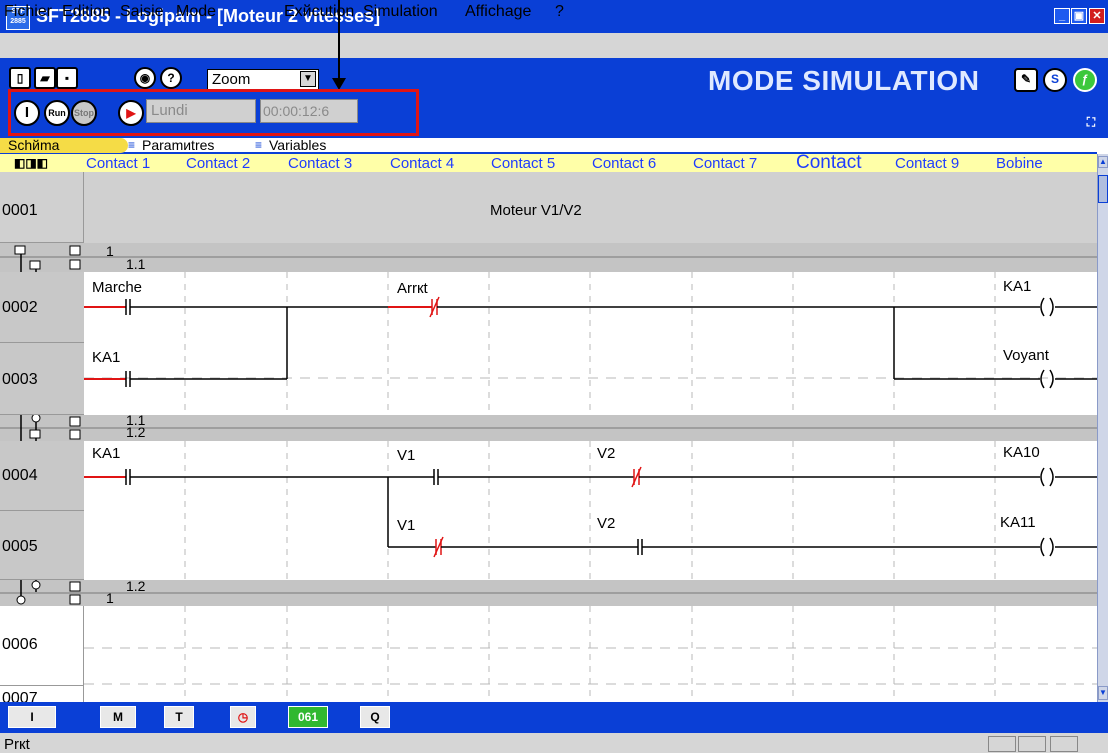 The image size is (1108, 753). I want to click on row-number: 0005, so click(42, 545).